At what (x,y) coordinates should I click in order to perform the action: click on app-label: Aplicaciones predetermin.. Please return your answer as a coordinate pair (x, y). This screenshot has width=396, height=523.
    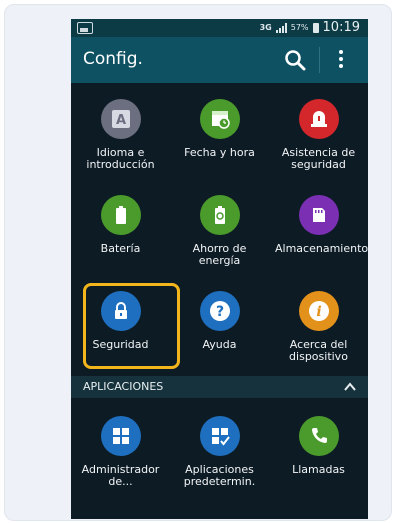
    Looking at the image, I should click on (219, 475).